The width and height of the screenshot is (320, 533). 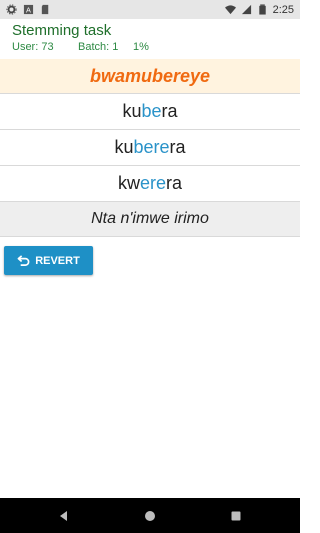 What do you see at coordinates (150, 47) in the screenshot?
I see `stats-line: User: 73 Batch: 1 1%` at bounding box center [150, 47].